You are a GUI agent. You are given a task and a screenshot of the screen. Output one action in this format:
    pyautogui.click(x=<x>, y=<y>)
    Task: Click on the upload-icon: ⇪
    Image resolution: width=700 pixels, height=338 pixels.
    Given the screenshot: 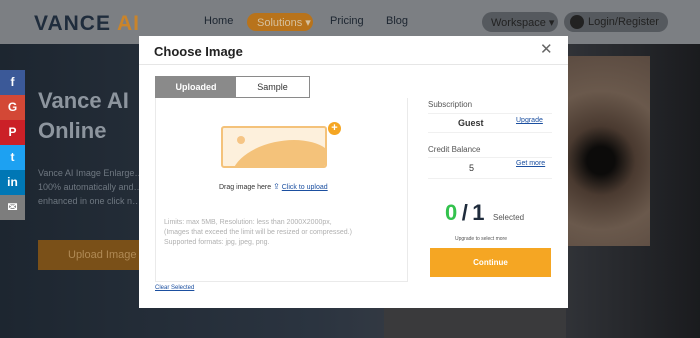 What is the action you would take?
    pyautogui.click(x=276, y=186)
    